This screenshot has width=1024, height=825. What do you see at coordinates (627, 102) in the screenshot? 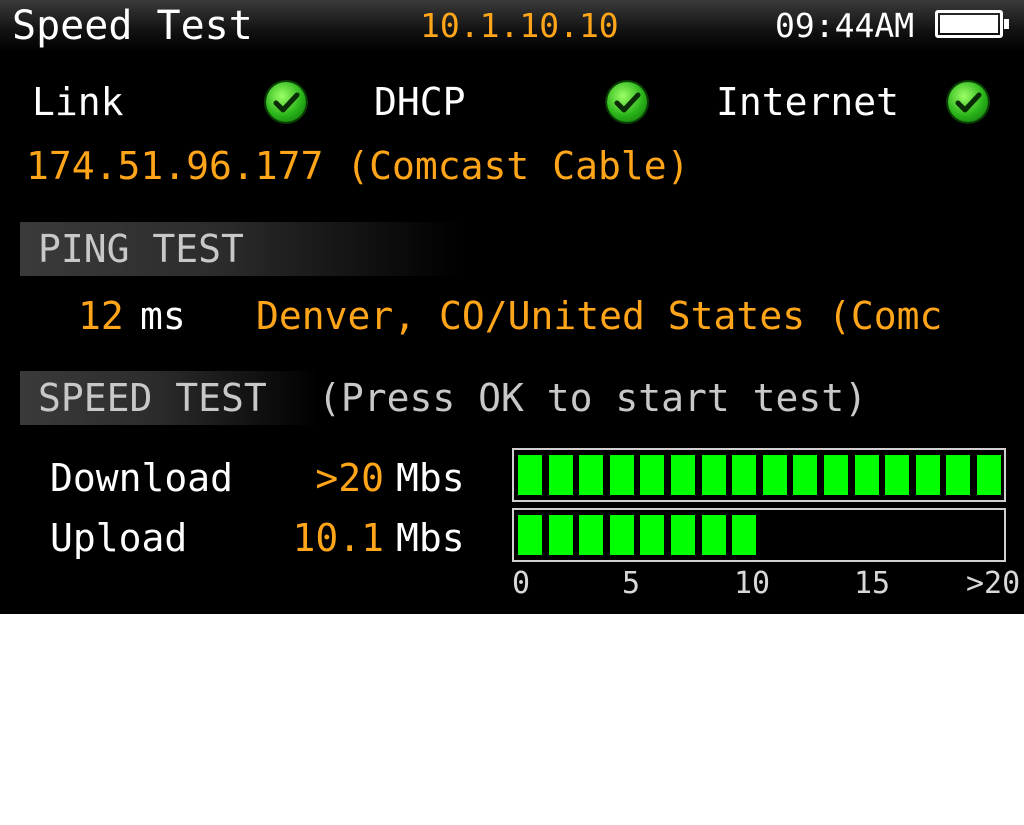
I see `dhcp-check-icon` at bounding box center [627, 102].